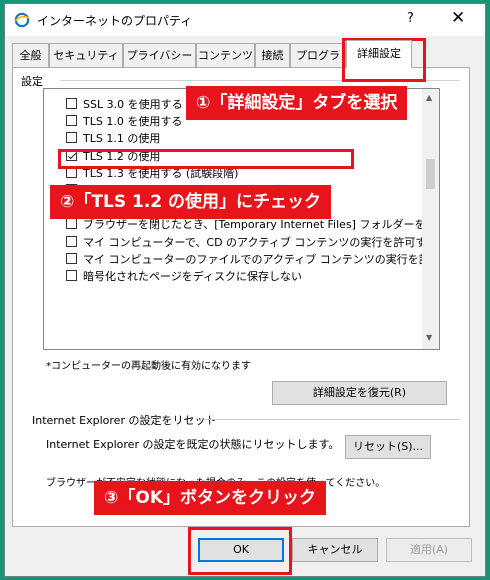  Describe the element at coordinates (193, 444) in the screenshot. I see `reset-description: Internet Explorer の設定を既定の状態にリセットします。` at that location.